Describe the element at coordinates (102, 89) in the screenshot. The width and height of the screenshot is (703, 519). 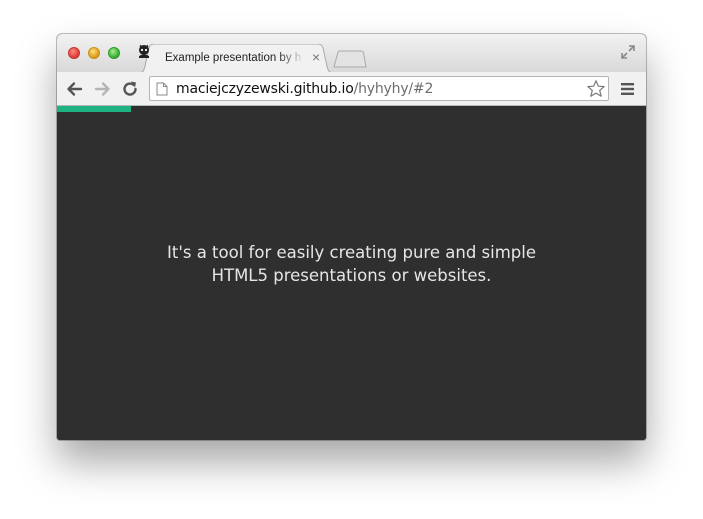
I see `forward-arrow-icon` at that location.